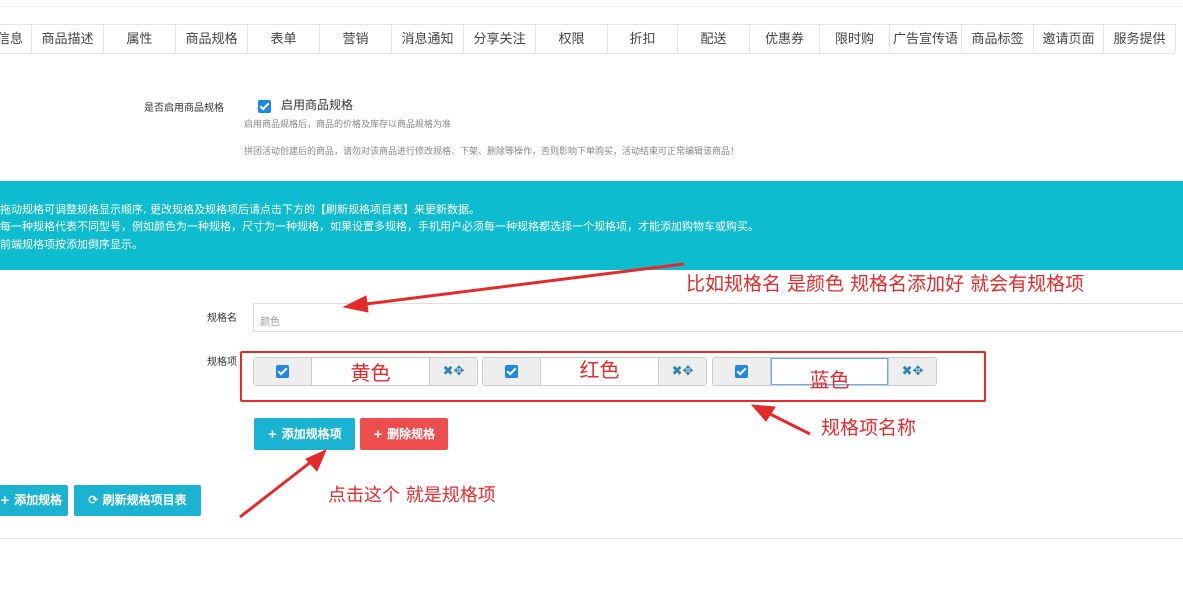 The width and height of the screenshot is (1183, 602). Describe the element at coordinates (521, 284) in the screenshot. I see `arrow-to-spec-name` at that location.